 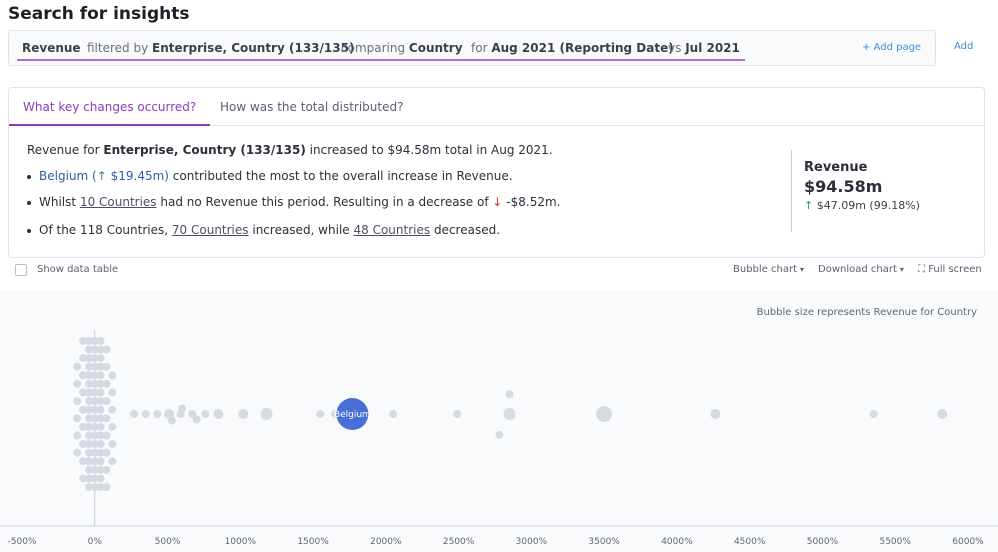 What do you see at coordinates (823, 542) in the screenshot?
I see `x-tick-label: 5000%` at bounding box center [823, 542].